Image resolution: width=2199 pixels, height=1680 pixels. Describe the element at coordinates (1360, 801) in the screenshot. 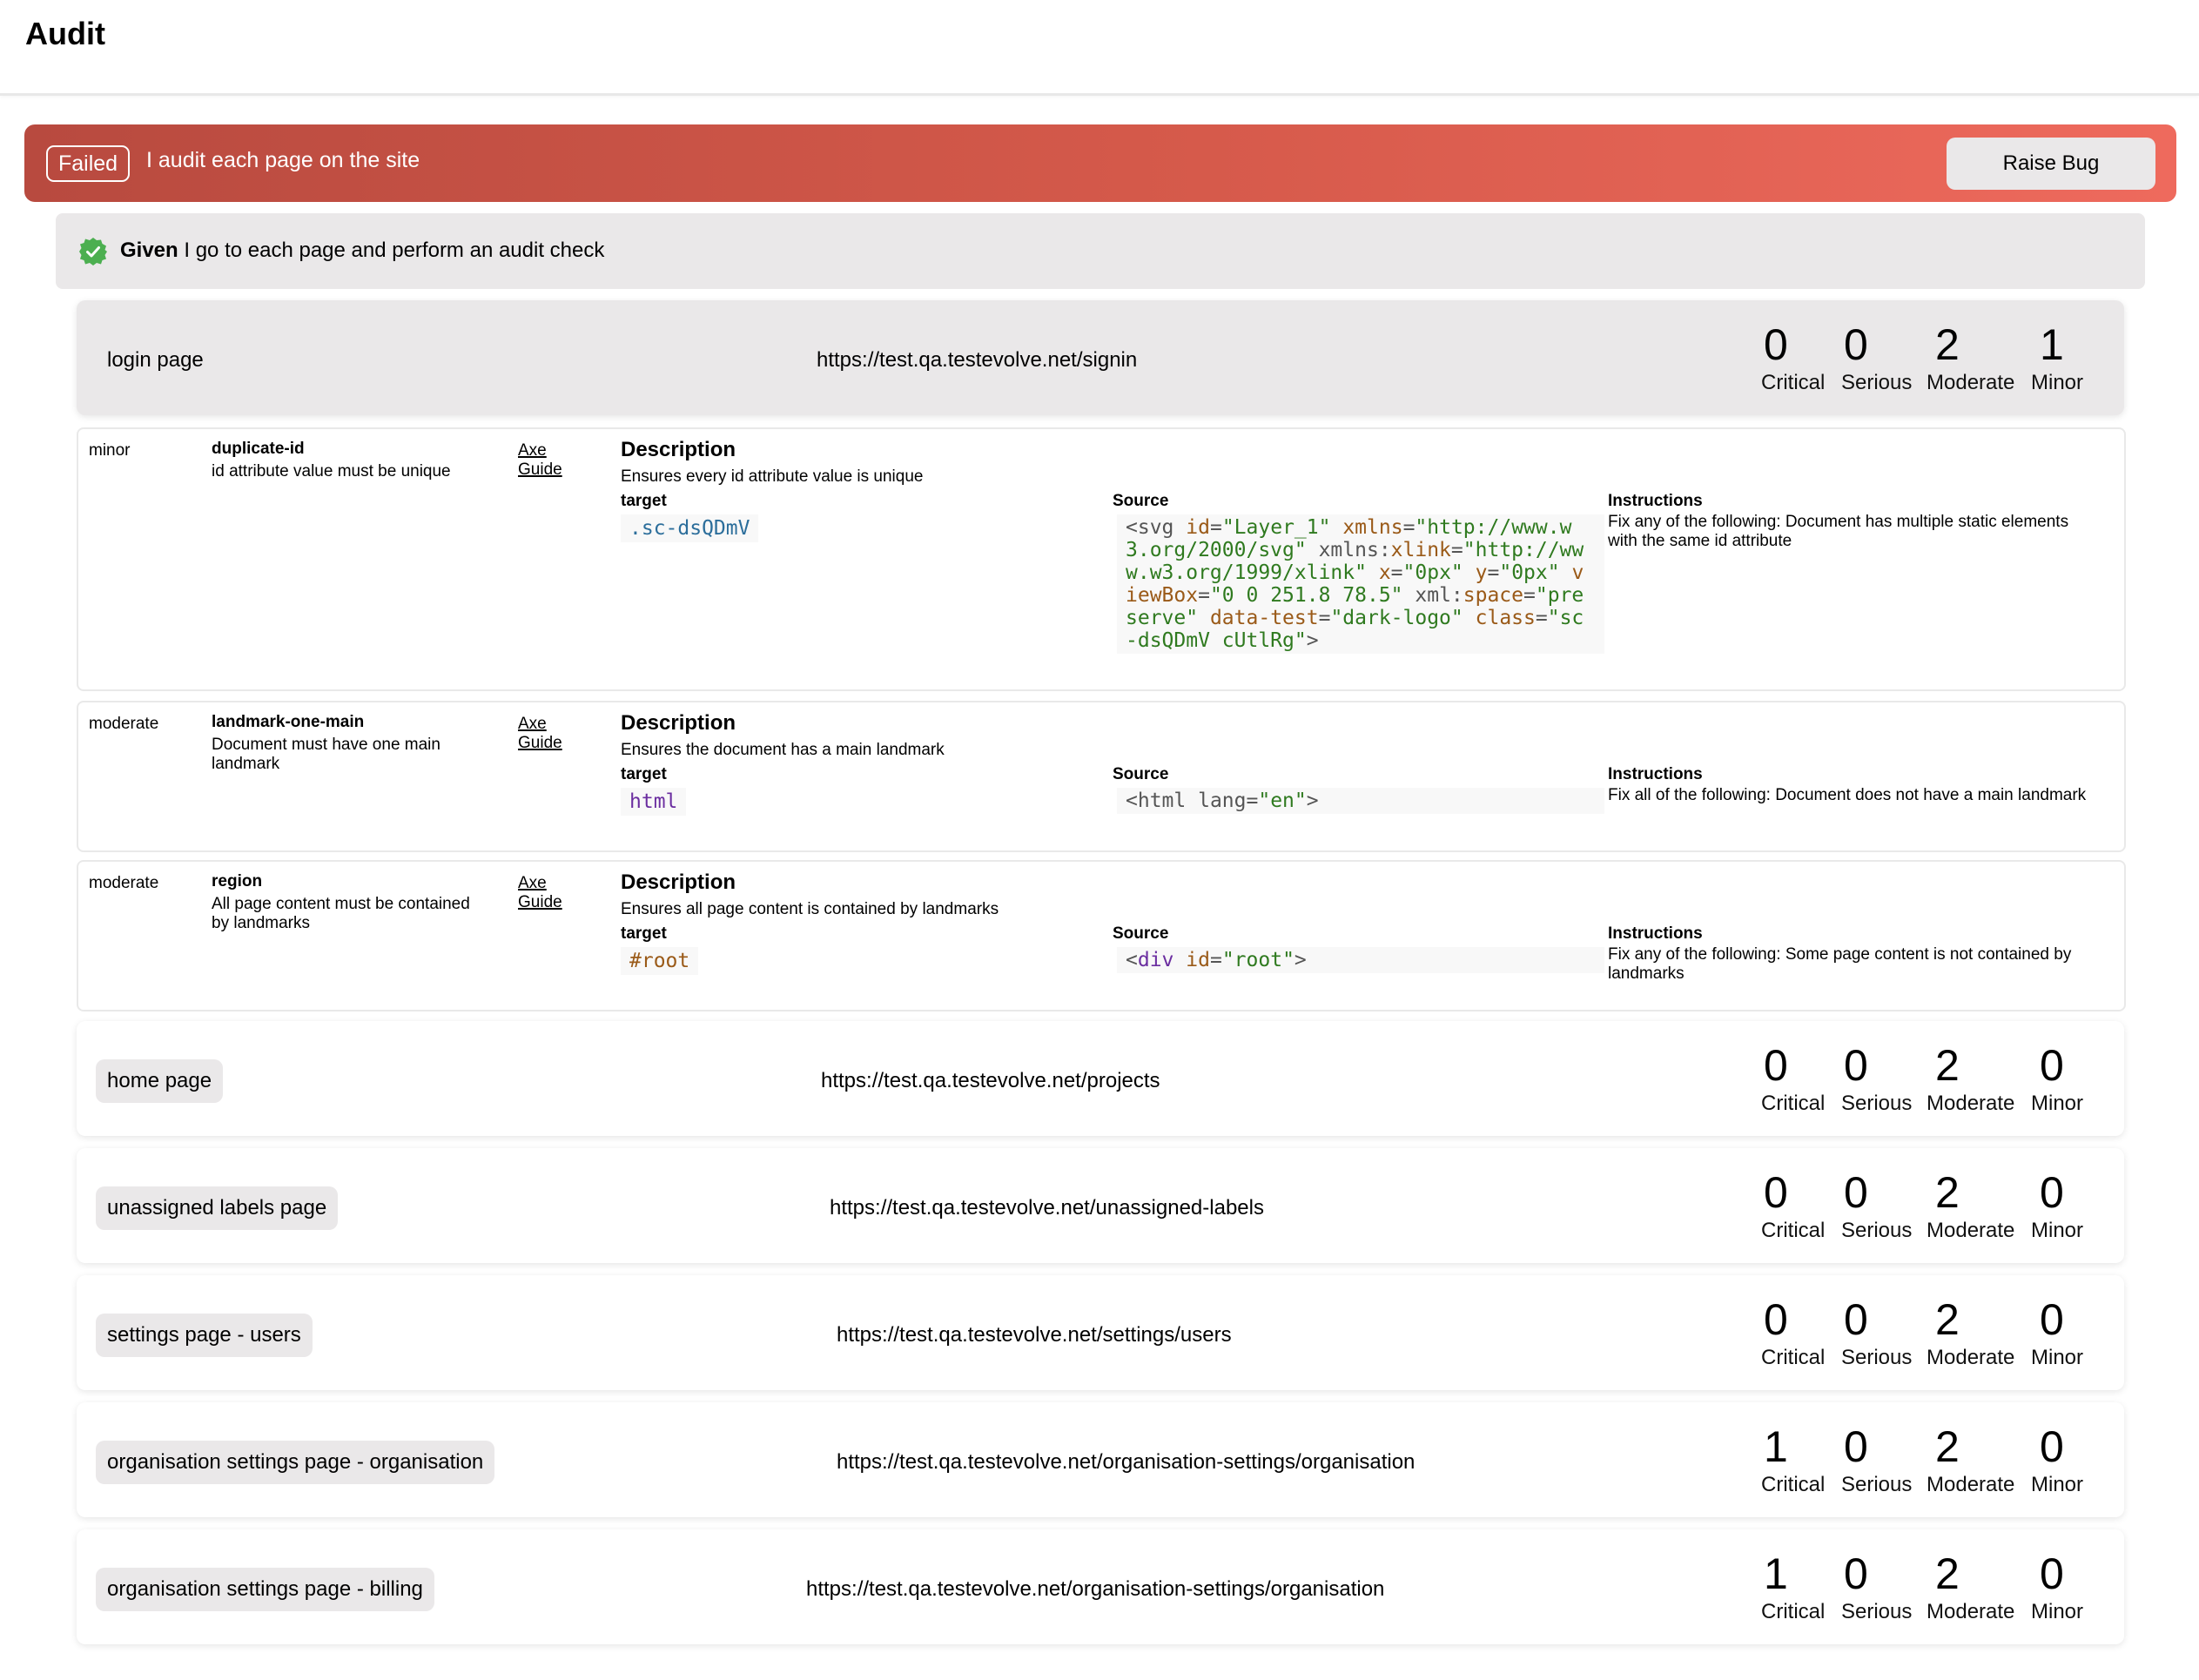

I see `violation-source: <html lang="en">` at that location.